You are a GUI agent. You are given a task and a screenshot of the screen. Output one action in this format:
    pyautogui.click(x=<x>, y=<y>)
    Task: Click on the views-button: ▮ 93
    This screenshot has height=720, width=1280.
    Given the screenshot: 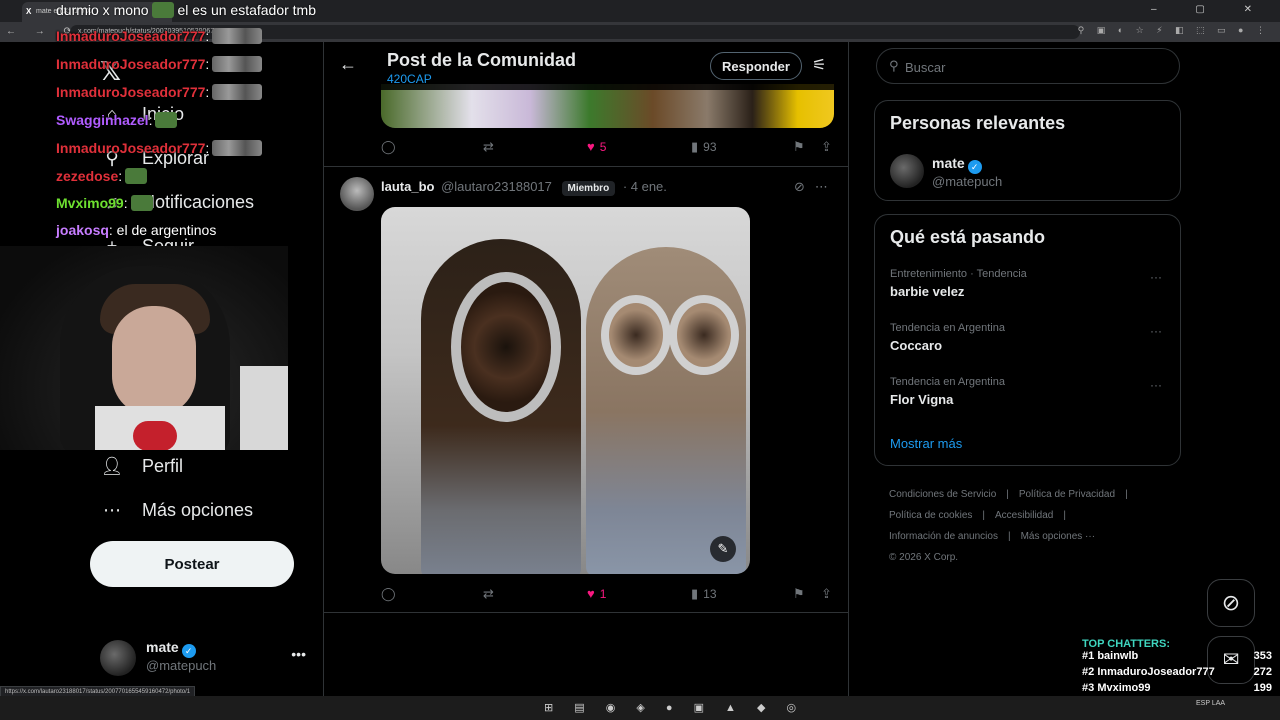 What is the action you would take?
    pyautogui.click(x=704, y=147)
    